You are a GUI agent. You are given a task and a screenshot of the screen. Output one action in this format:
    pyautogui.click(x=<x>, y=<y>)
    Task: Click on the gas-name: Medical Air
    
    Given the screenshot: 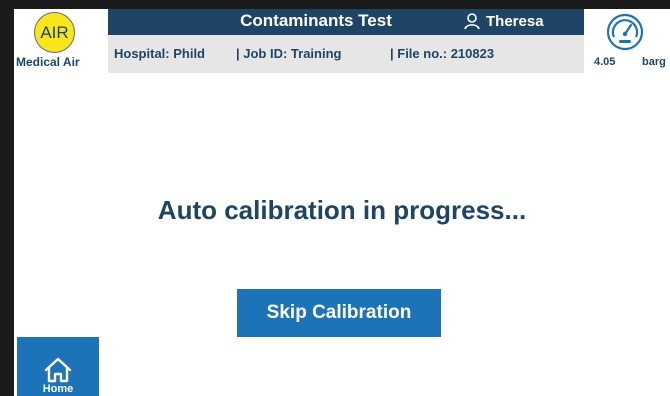 What is the action you would take?
    pyautogui.click(x=48, y=62)
    